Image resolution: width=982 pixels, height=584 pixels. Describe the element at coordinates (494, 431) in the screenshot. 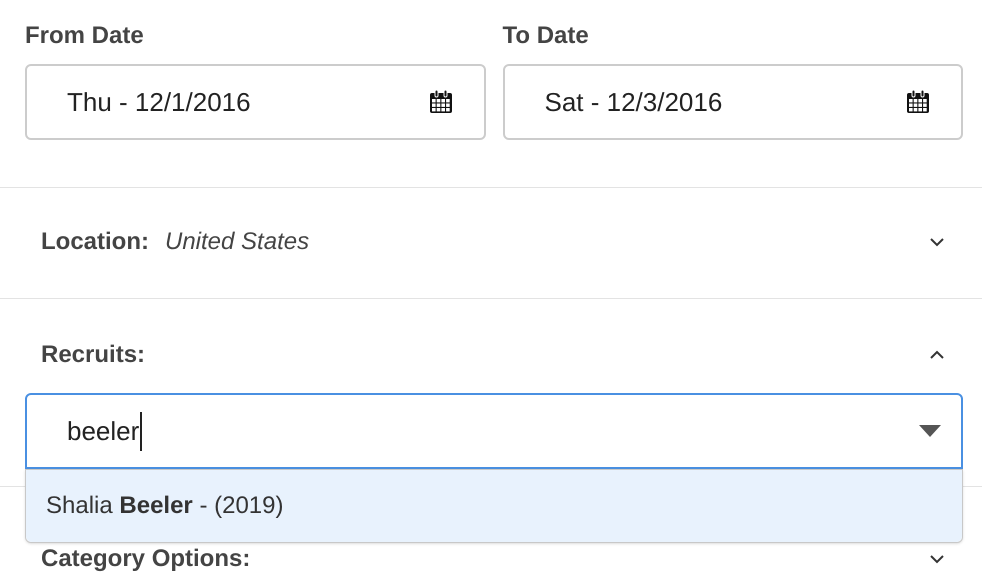

I see `search-field: beeler` at that location.